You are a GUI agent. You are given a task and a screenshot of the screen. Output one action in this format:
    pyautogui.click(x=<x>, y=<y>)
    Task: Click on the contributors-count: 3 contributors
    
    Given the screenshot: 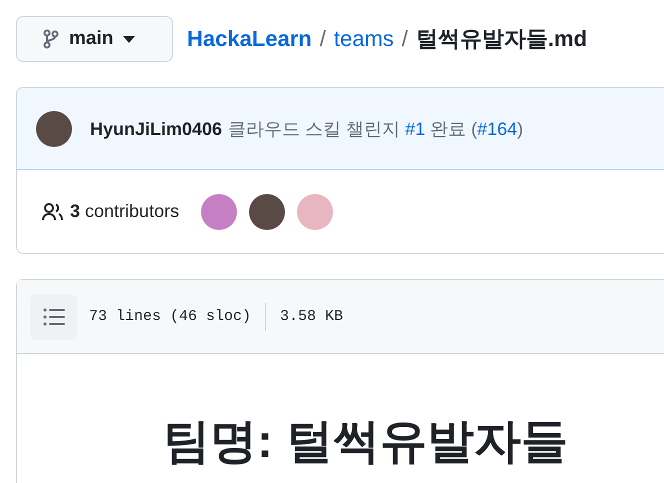 What is the action you would take?
    pyautogui.click(x=125, y=211)
    